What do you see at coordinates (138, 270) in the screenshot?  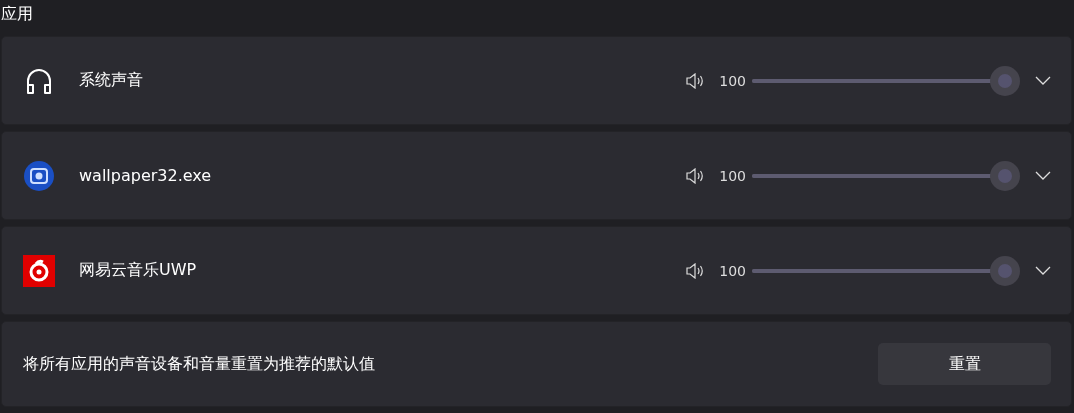 I see `app-name: 网易云音乐UWP` at bounding box center [138, 270].